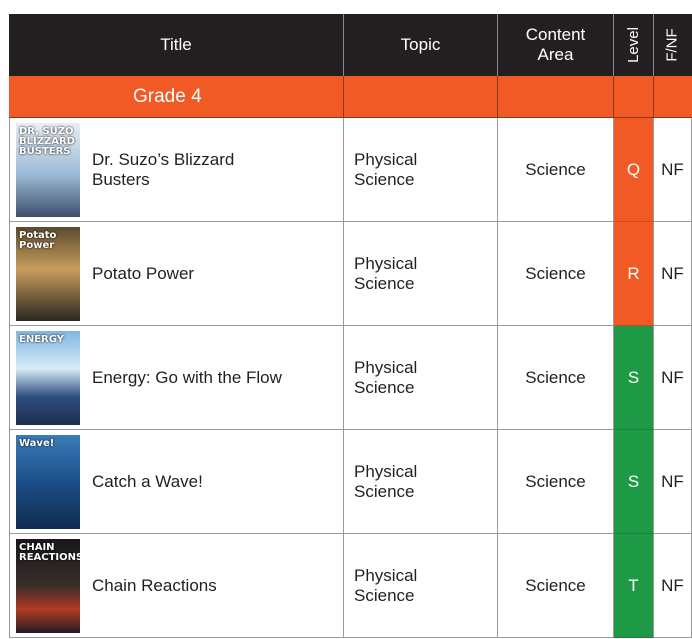  I want to click on level-cell: T, so click(634, 586).